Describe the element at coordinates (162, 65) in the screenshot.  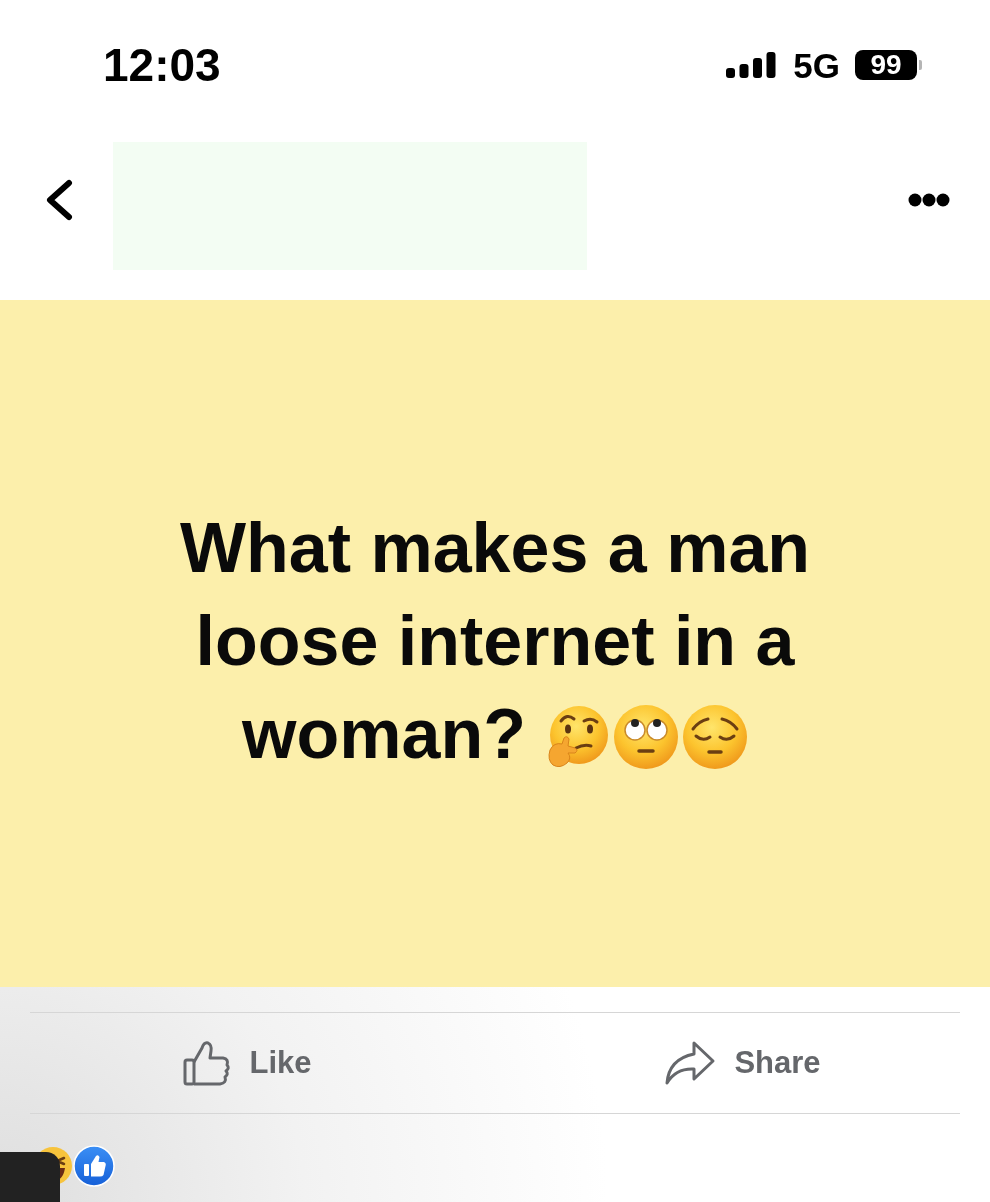
I see `status-time: 12:03` at that location.